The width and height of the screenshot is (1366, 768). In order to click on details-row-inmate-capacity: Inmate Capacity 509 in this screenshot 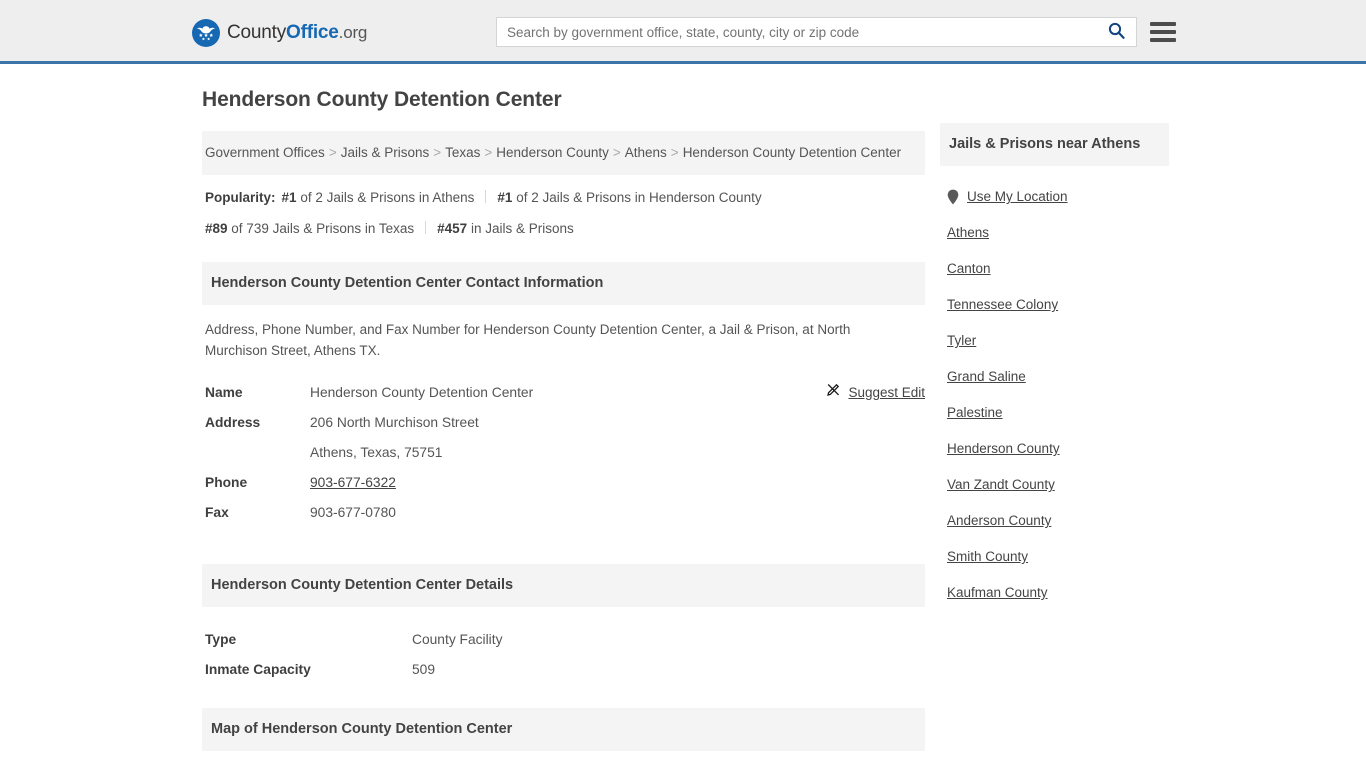, I will do `click(565, 670)`.